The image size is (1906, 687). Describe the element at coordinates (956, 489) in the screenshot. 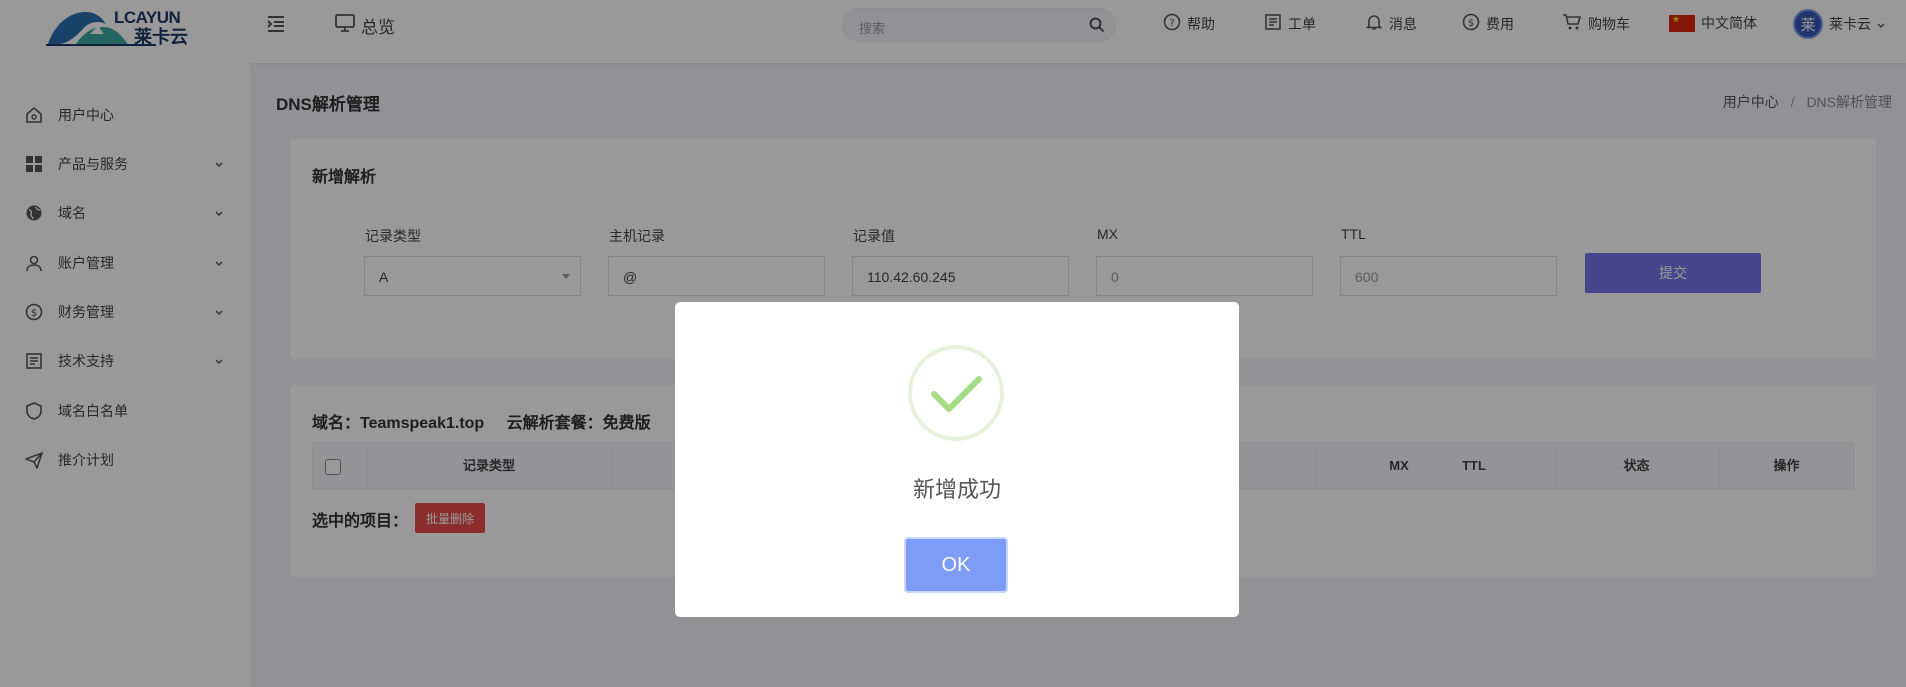

I see `dialog-title: 新增成功` at that location.